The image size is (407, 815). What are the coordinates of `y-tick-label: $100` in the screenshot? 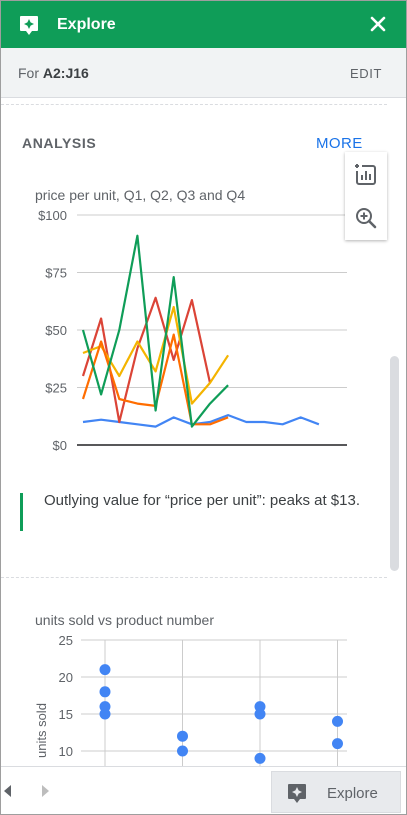 It's located at (52, 215).